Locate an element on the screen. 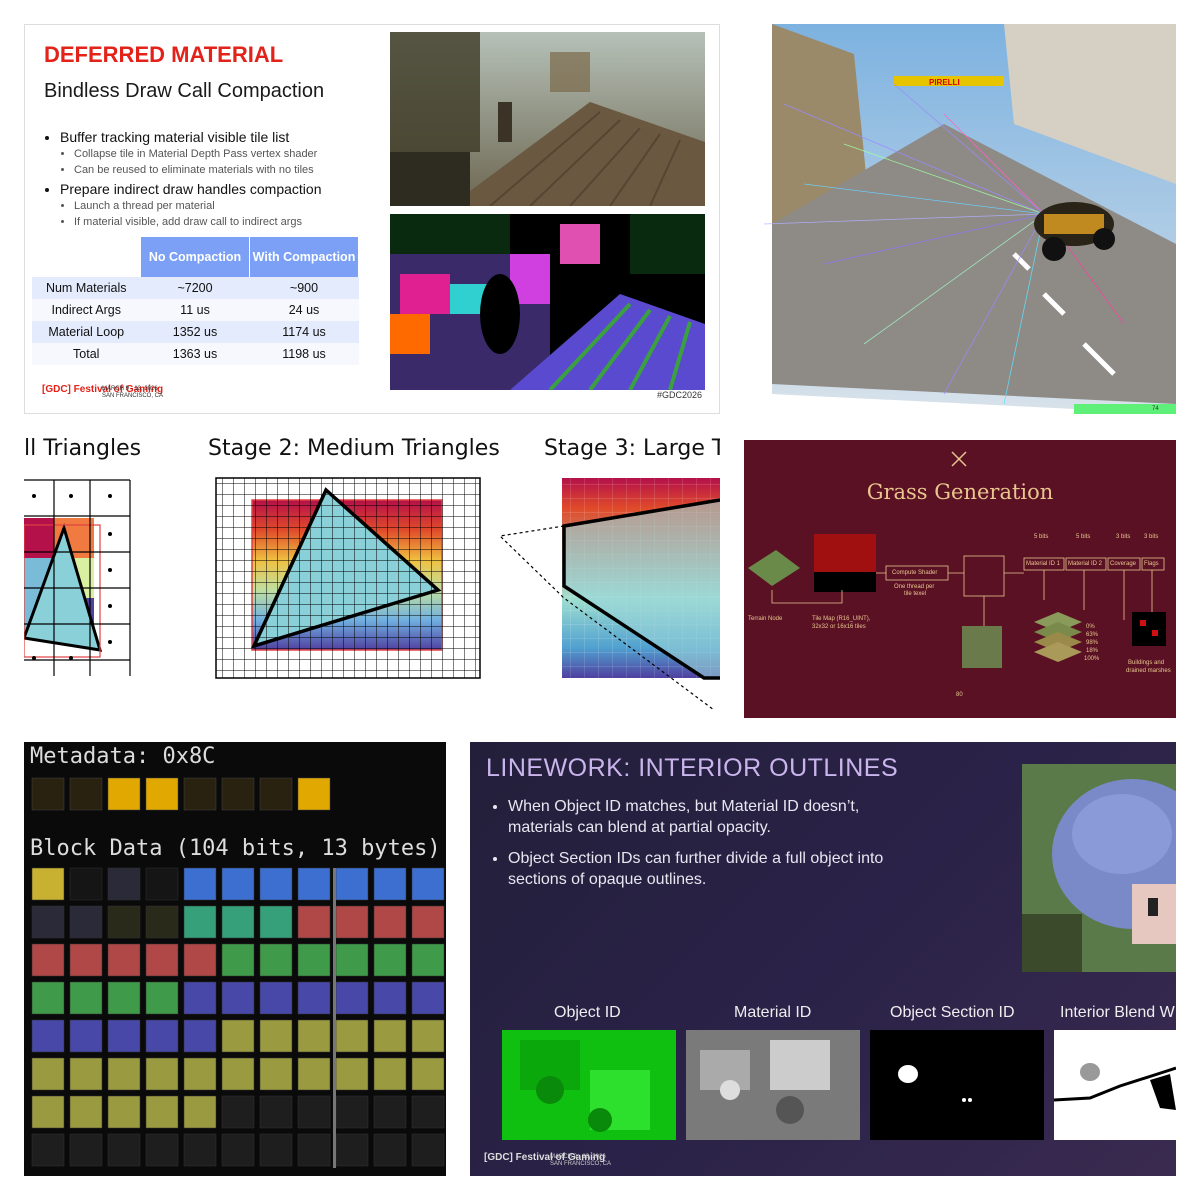 This screenshot has height=1200, width=1200. table-row: Material Loop 1352 us 1174 us is located at coordinates (195, 332).